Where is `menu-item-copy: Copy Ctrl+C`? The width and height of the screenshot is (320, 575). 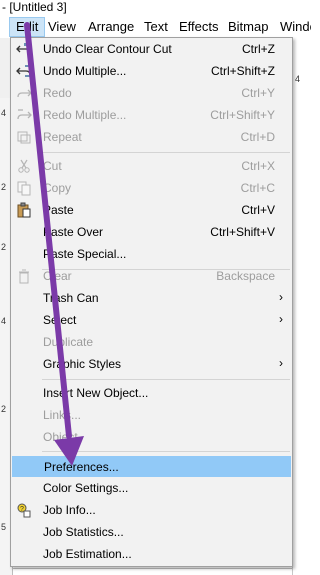
menu-item-copy: Copy Ctrl+C is located at coordinates (151, 188).